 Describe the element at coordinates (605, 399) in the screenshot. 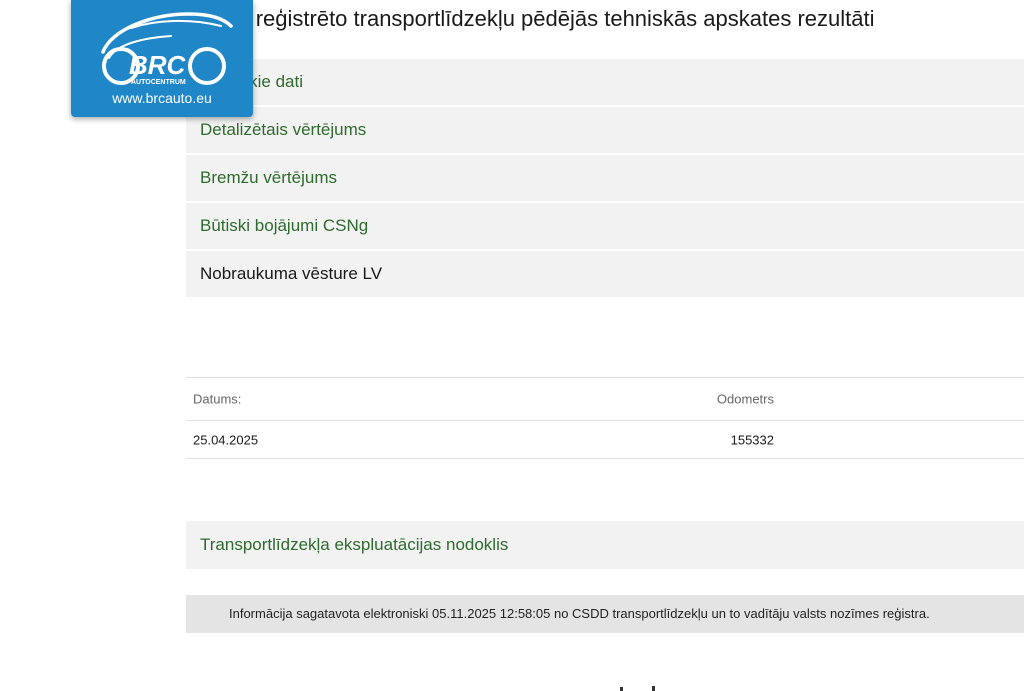

I see `table-header-row: Datums: Odometrs` at that location.